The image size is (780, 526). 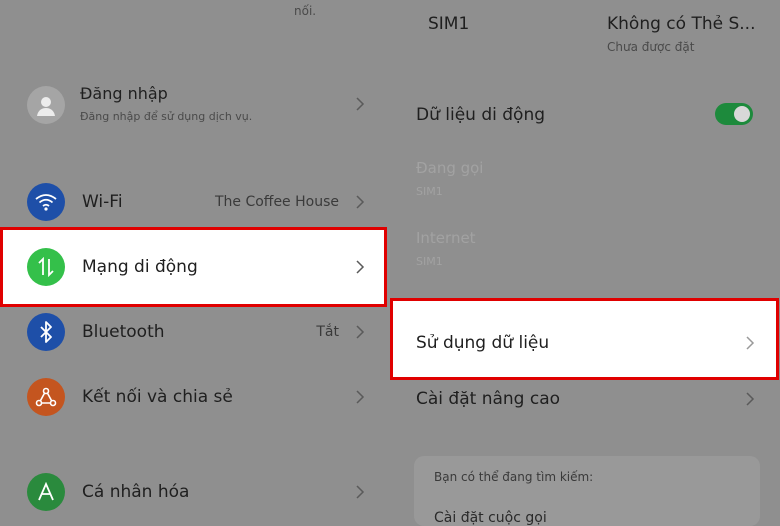 I want to click on mobile-data-label: Dữ liệu di động, so click(x=481, y=115).